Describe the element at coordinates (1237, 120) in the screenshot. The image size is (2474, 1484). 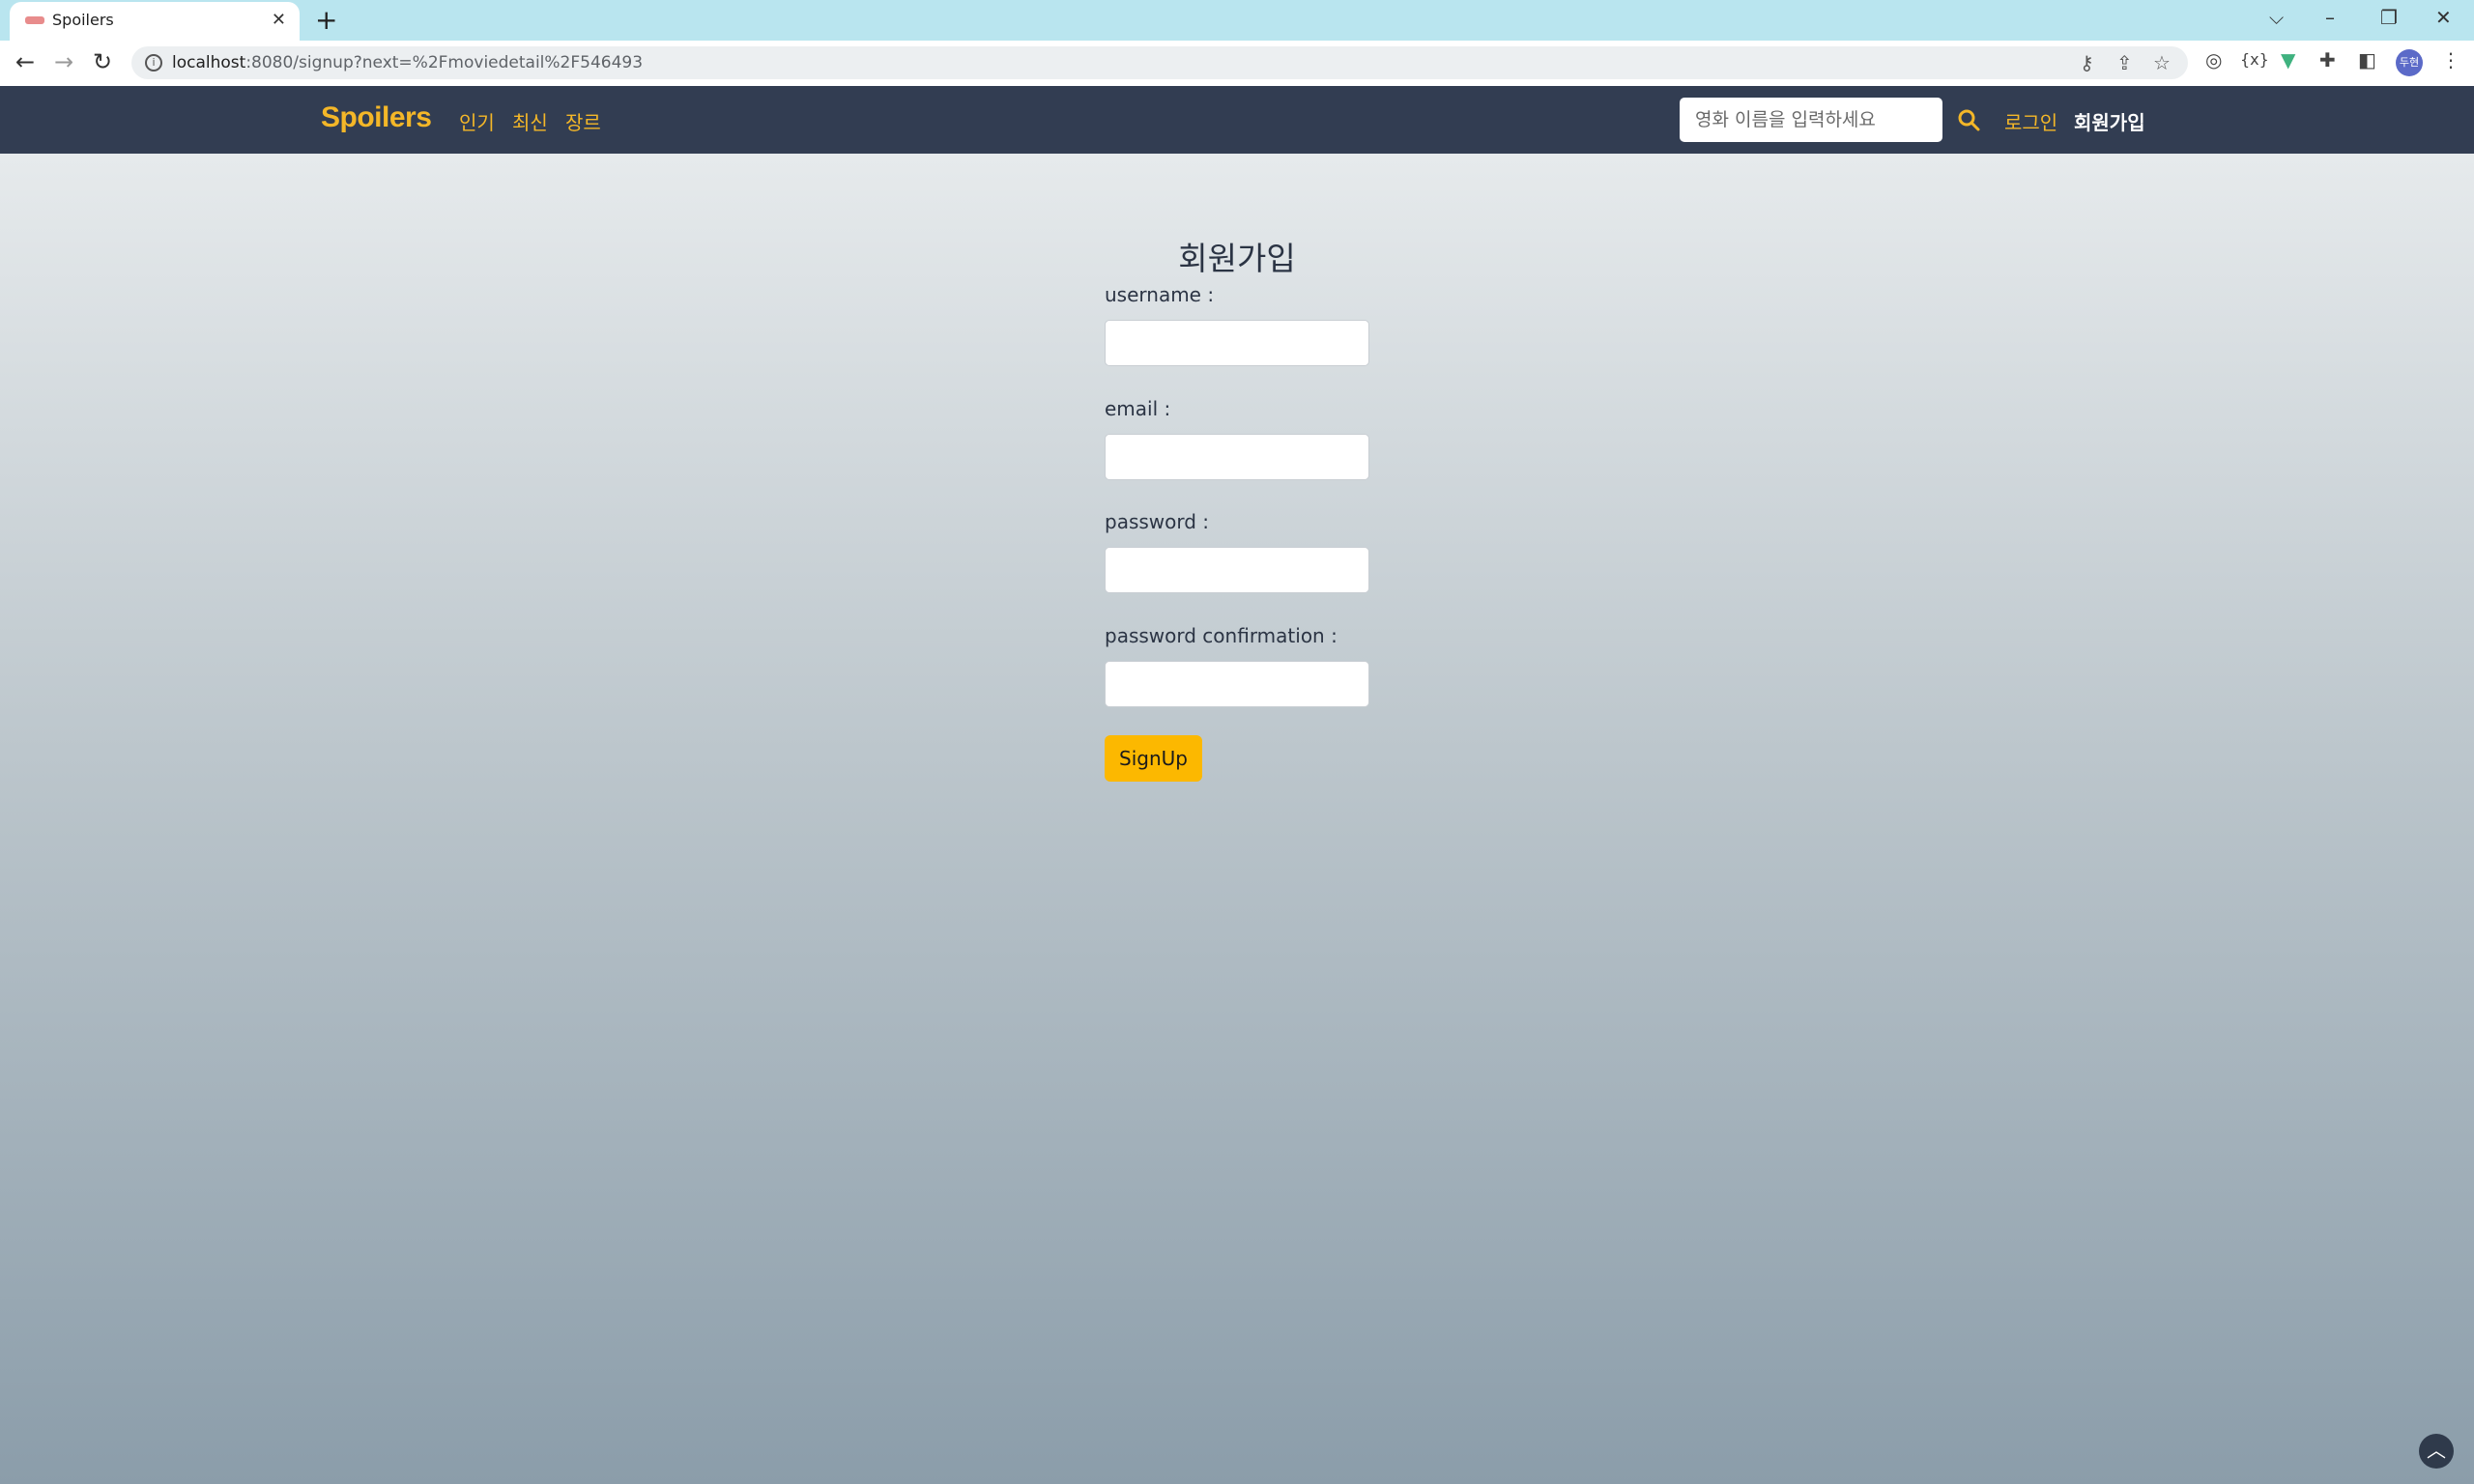
I see `site-navbar: Spoilers 인기 최신 장르 로그인 회원가입` at that location.